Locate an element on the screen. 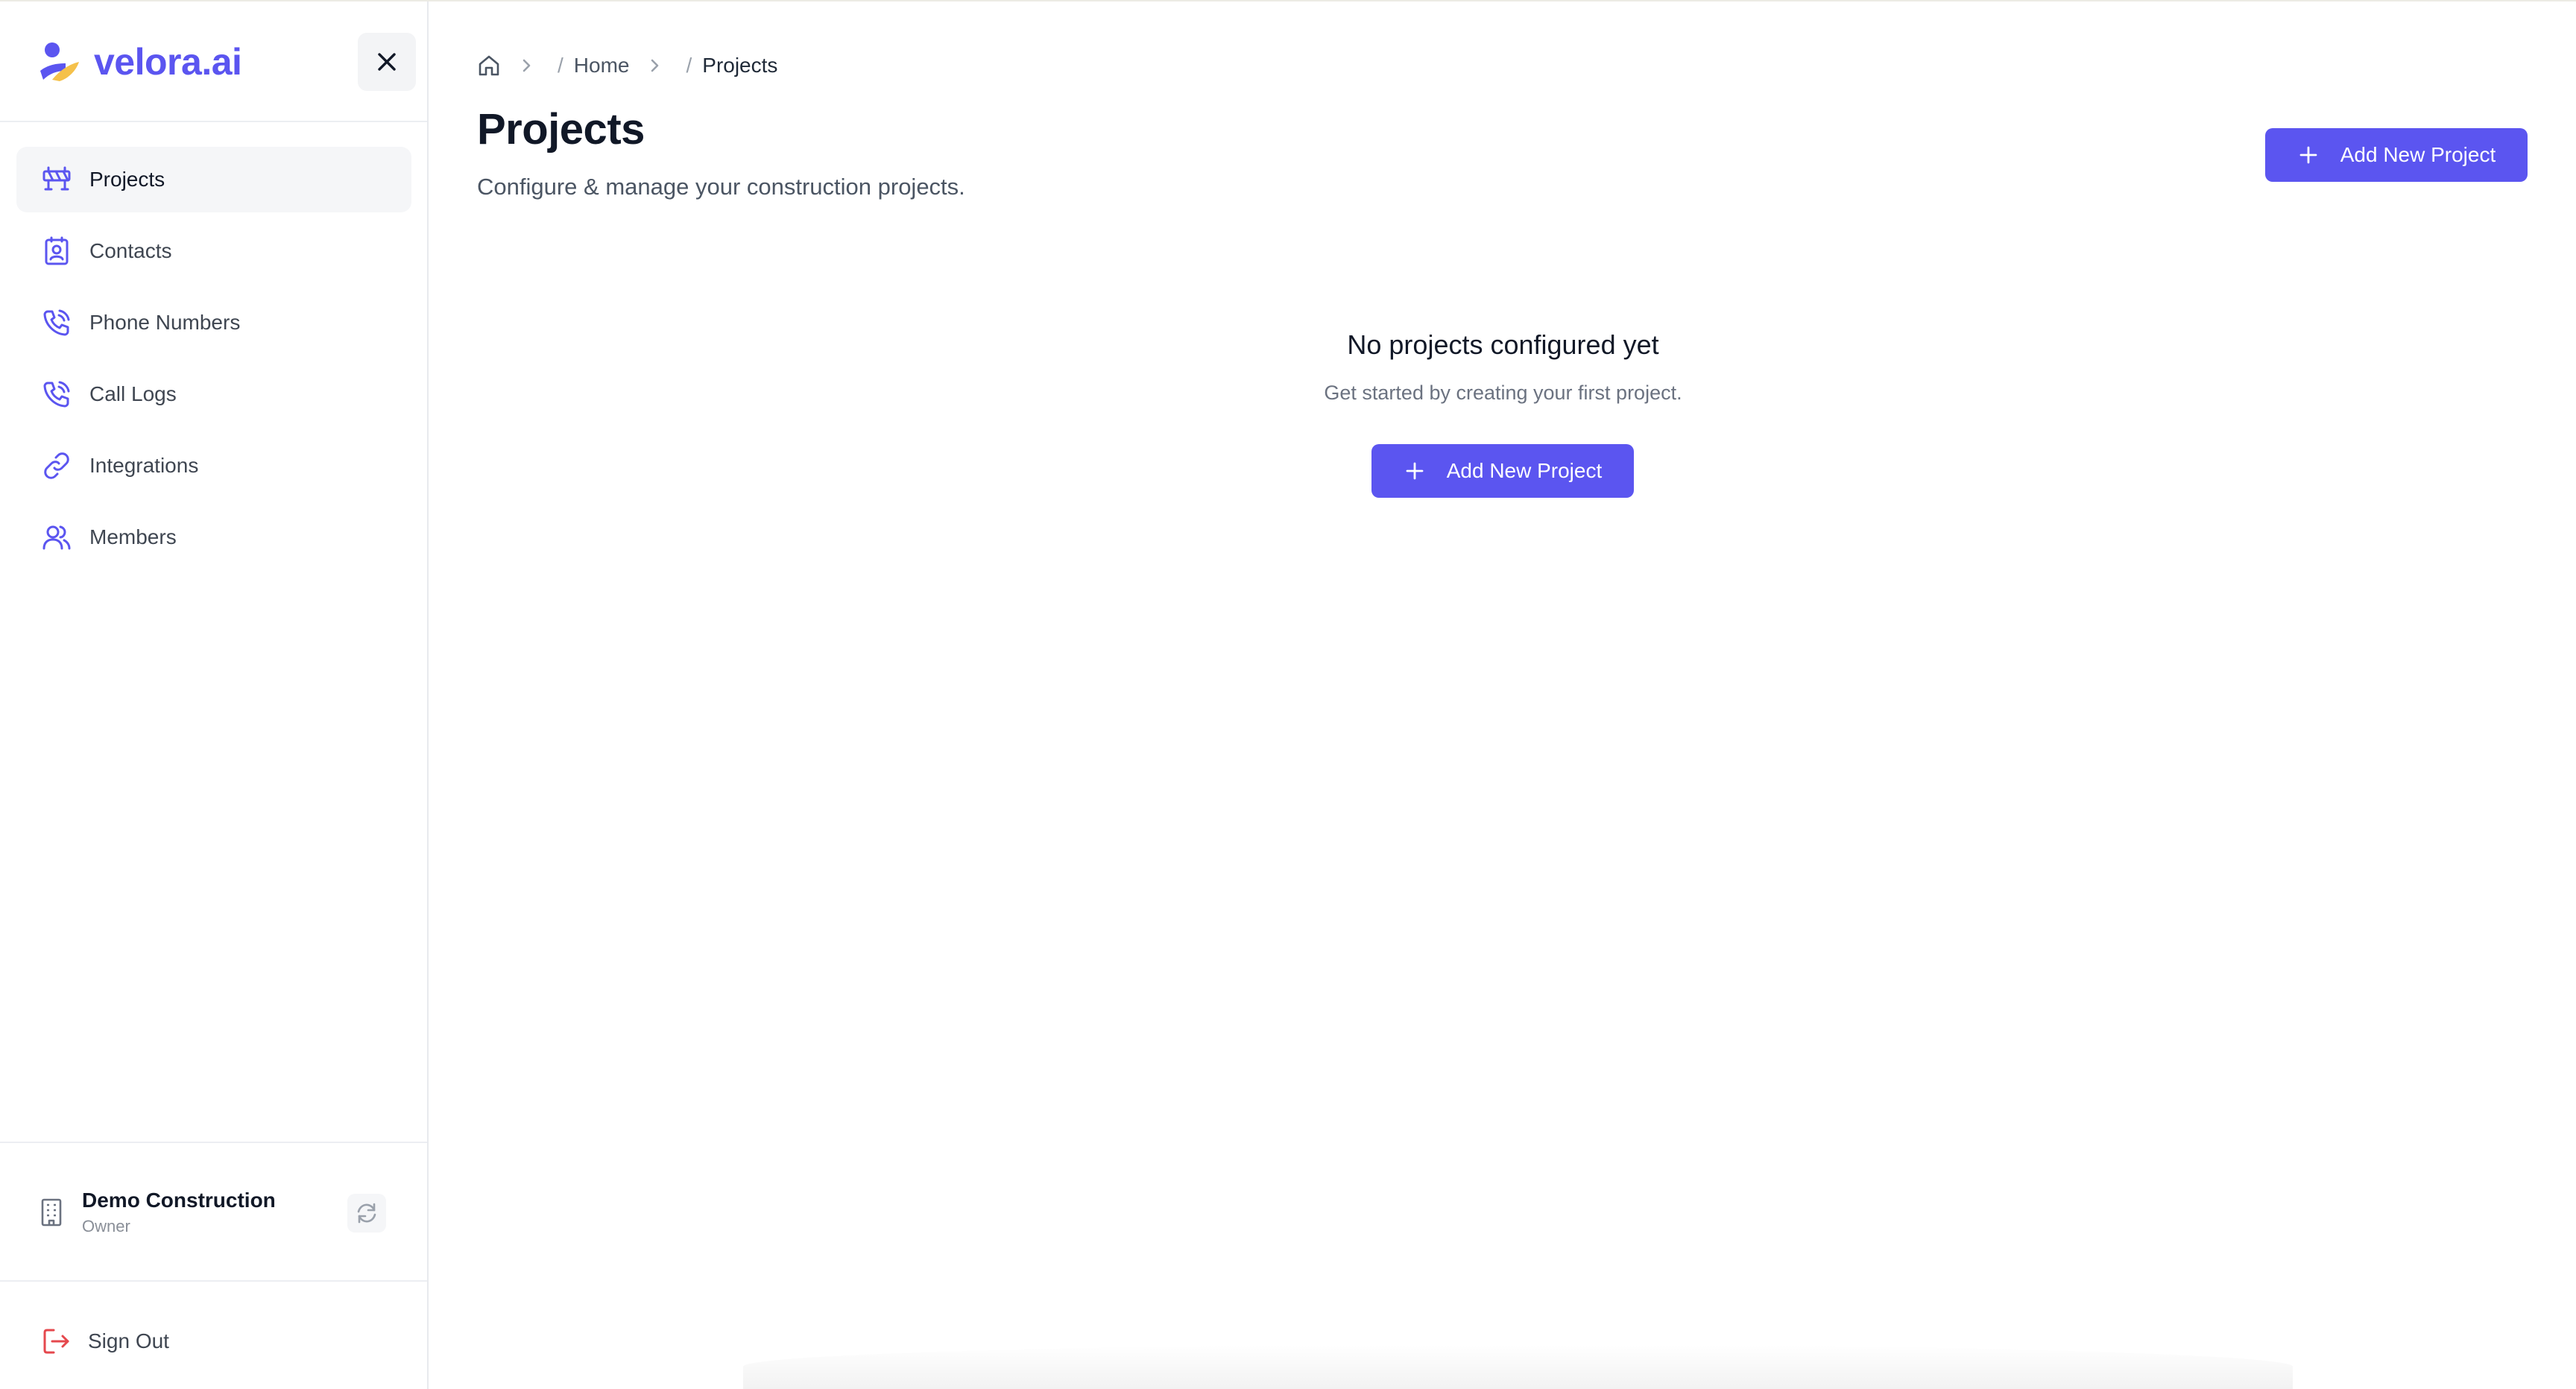 The height and width of the screenshot is (1389, 2576). breadcrumb: / Home / Projects is located at coordinates (627, 65).